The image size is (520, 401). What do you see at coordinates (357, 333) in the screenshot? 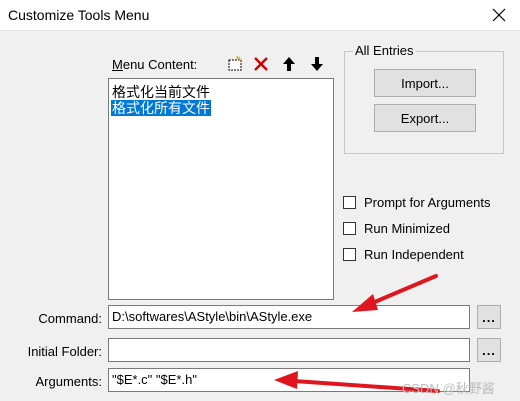
I see `annotation-arrows` at bounding box center [357, 333].